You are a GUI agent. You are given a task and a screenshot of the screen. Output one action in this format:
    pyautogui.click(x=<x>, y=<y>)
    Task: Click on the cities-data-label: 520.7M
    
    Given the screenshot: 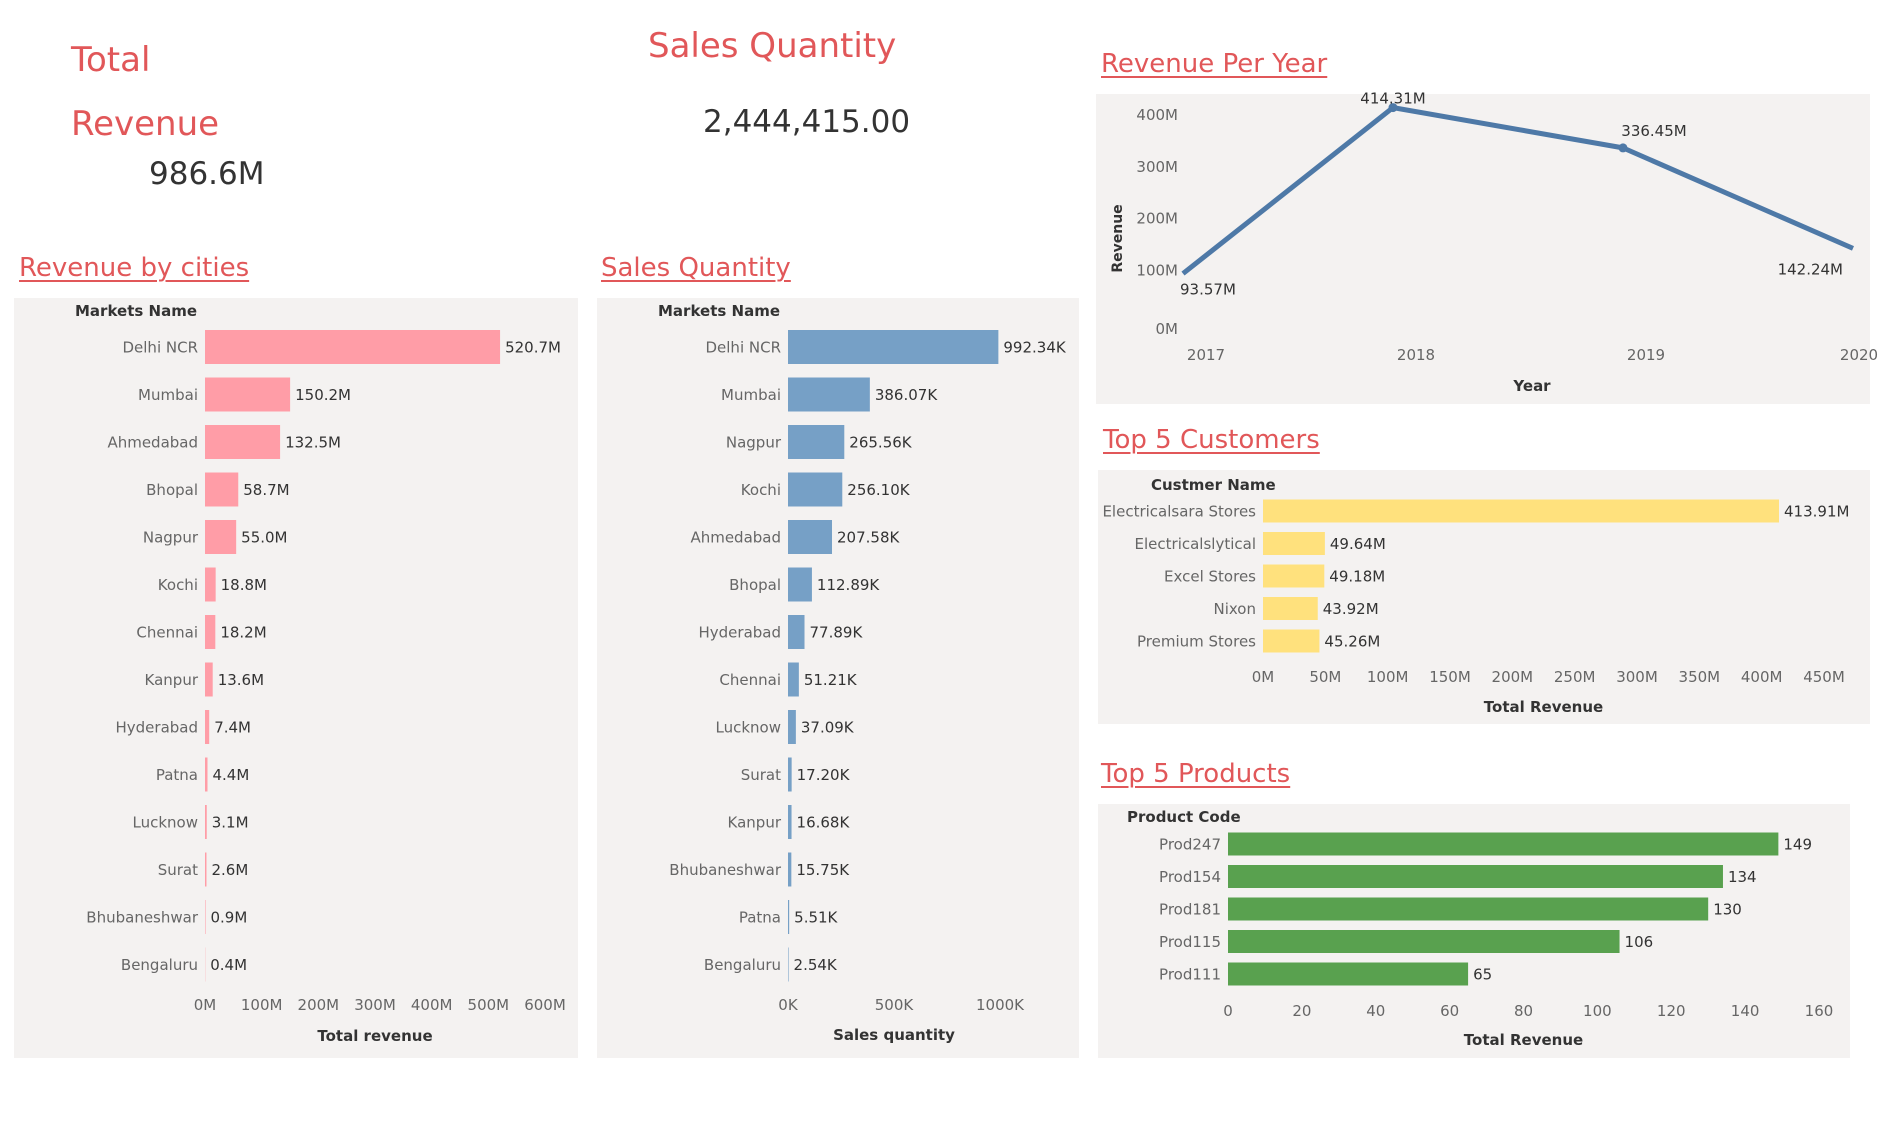 What is the action you would take?
    pyautogui.click(x=533, y=347)
    